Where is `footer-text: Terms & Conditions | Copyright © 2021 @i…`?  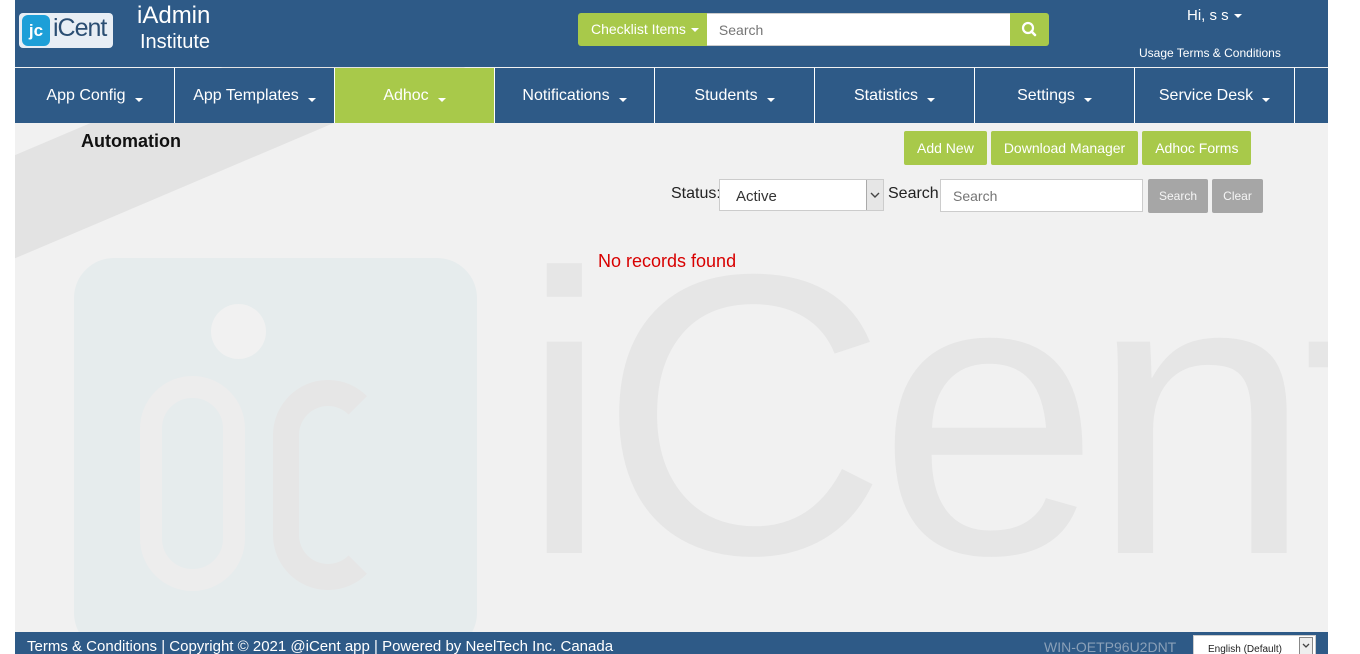 footer-text: Terms & Conditions | Copyright © 2021 @i… is located at coordinates (320, 646).